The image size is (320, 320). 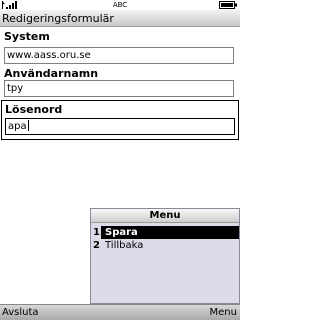 What do you see at coordinates (165, 245) in the screenshot?
I see `menu-item-back: 2 Tillbaka` at bounding box center [165, 245].